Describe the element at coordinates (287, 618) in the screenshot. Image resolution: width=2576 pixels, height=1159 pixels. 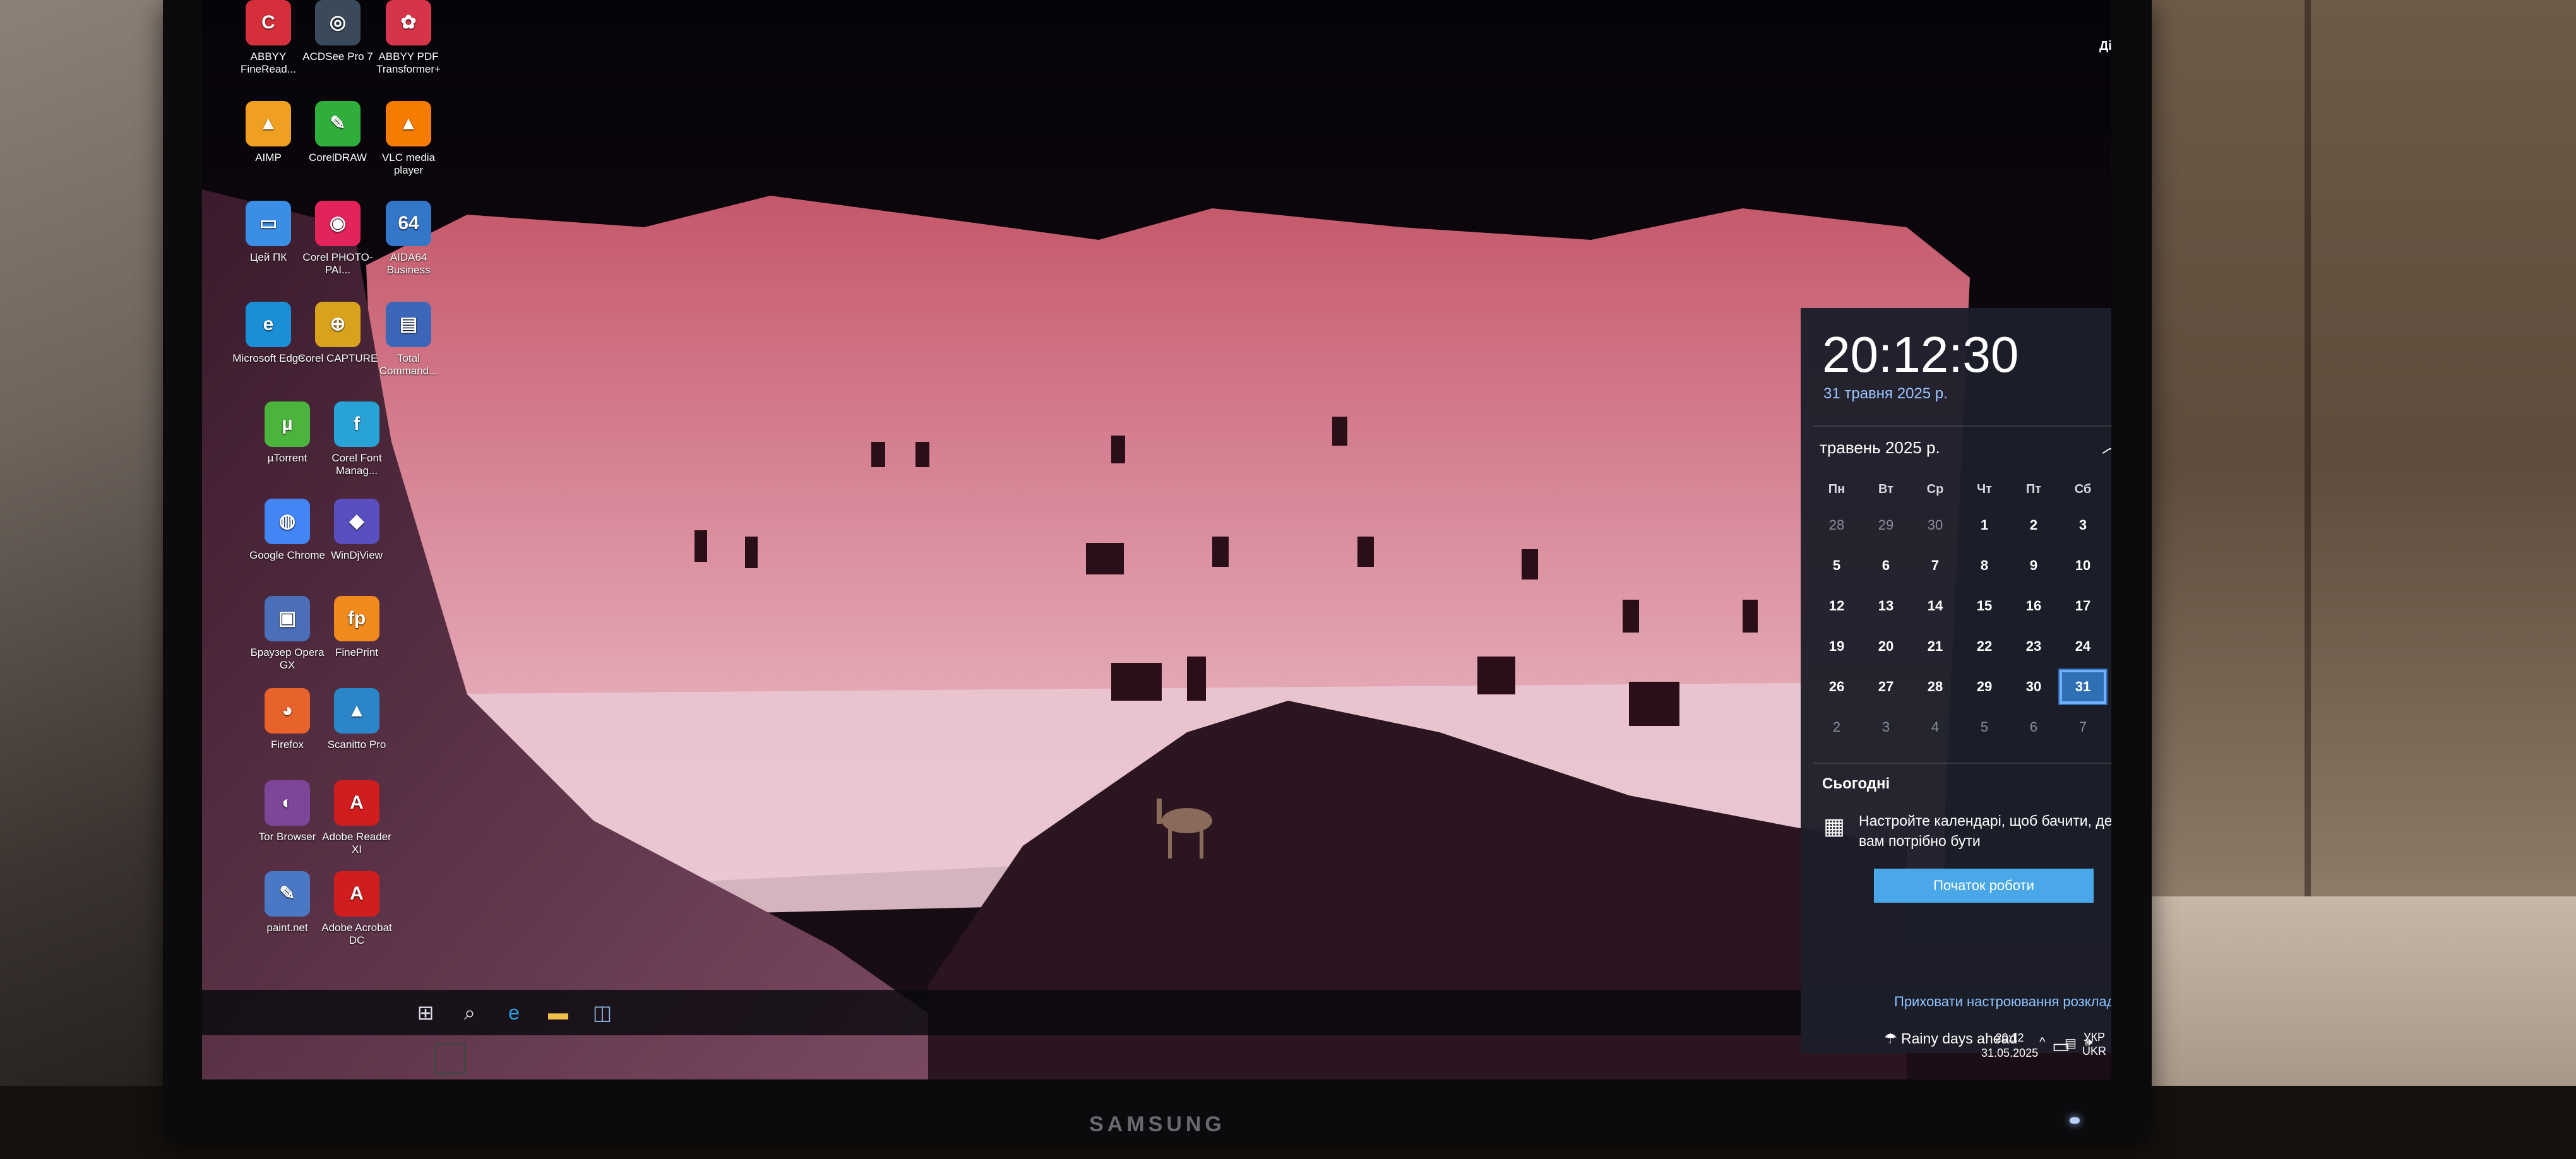
I see `opera-gx-icon: ▣` at that location.